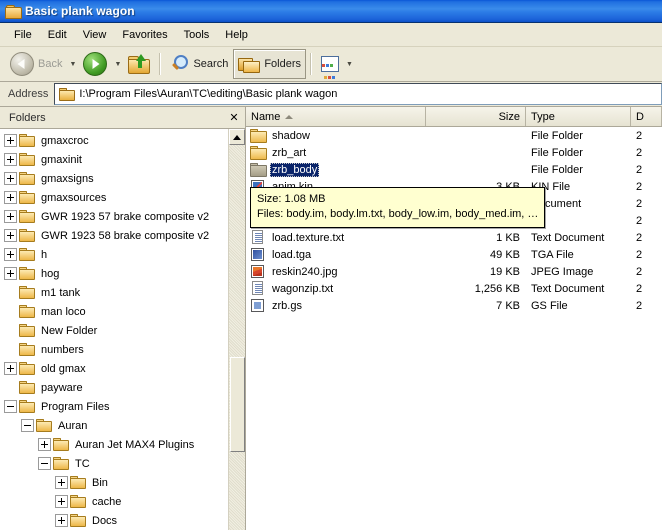 This screenshot has height=530, width=662. Describe the element at coordinates (336, 116) in the screenshot. I see `column-header-name: Name` at that location.